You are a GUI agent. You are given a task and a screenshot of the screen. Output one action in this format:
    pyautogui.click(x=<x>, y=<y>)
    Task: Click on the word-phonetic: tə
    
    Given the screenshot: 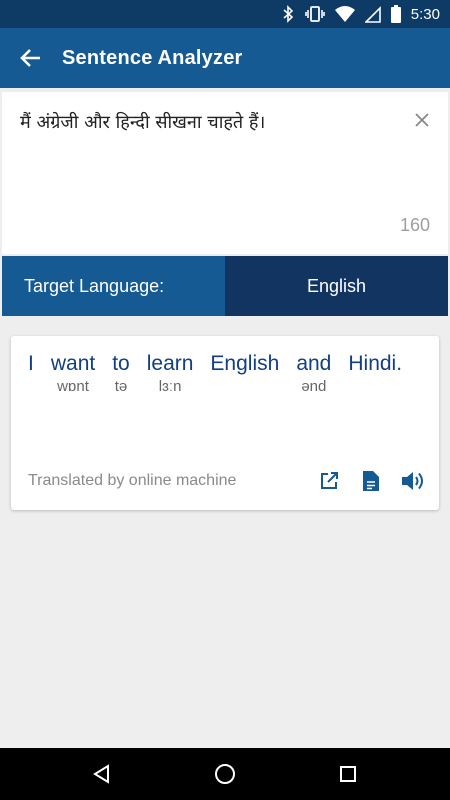 What is the action you would take?
    pyautogui.click(x=121, y=386)
    